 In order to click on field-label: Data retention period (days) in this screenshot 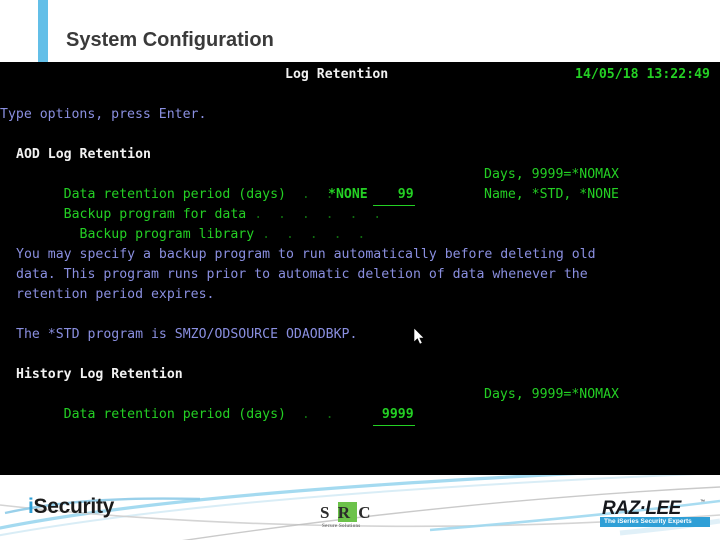, I will do `click(174, 414)`.